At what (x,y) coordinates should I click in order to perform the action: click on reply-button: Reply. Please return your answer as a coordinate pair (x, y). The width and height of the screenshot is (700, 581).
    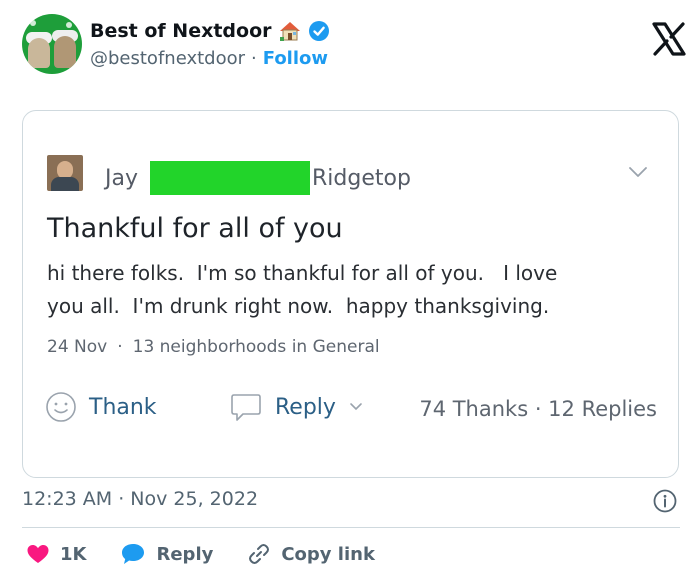
    Looking at the image, I should click on (166, 554).